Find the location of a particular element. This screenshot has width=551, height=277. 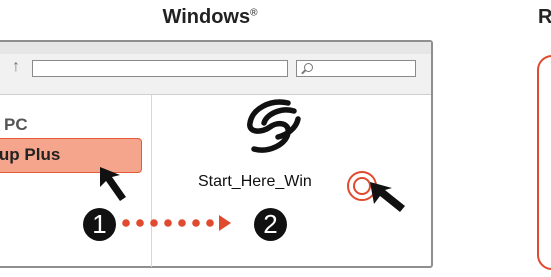

step-connector-dots is located at coordinates (168, 223).